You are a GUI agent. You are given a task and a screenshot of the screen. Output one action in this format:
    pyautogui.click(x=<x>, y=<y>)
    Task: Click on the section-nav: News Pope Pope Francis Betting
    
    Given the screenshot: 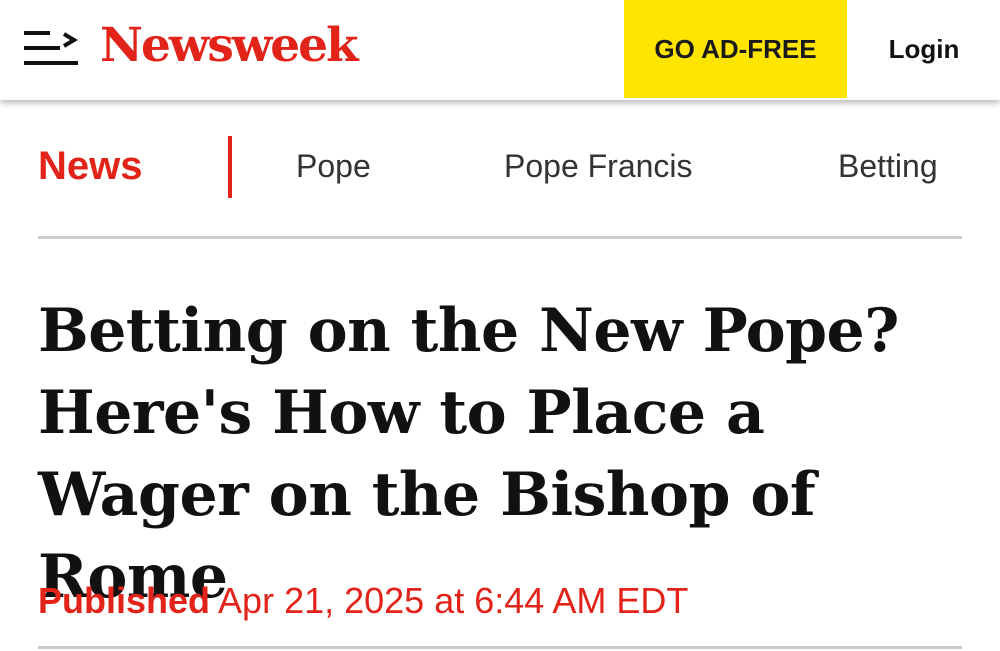 What is the action you would take?
    pyautogui.click(x=500, y=166)
    